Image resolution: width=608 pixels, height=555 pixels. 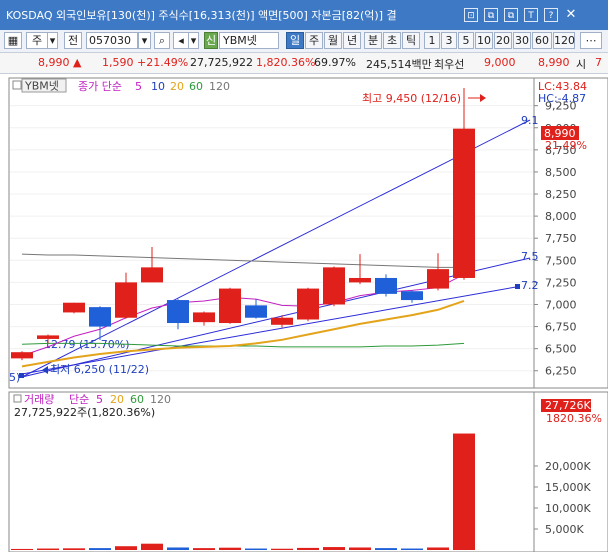 I want to click on volume-tick-label: 20,000K, so click(x=568, y=466).